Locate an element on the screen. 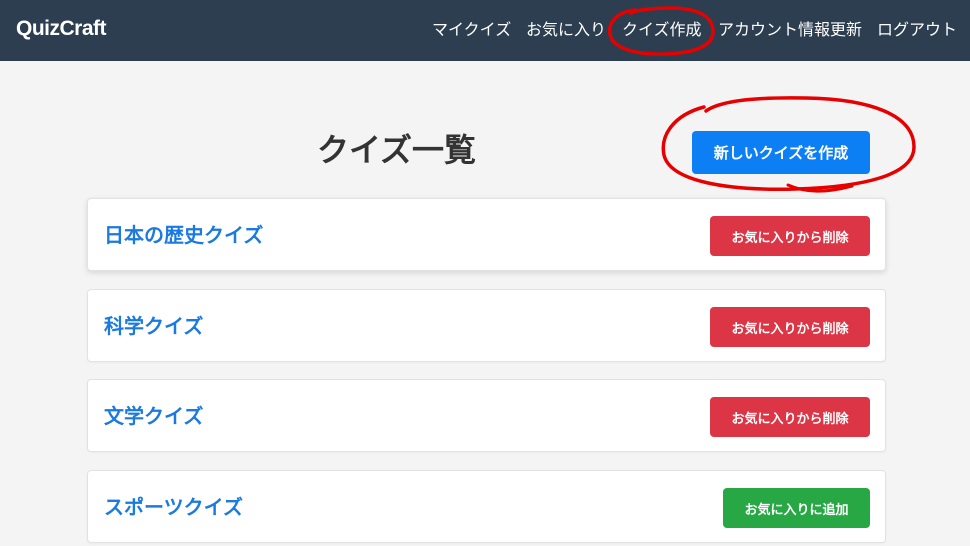  quiz-card: 科学クイズ お気に入りから削除 is located at coordinates (486, 325).